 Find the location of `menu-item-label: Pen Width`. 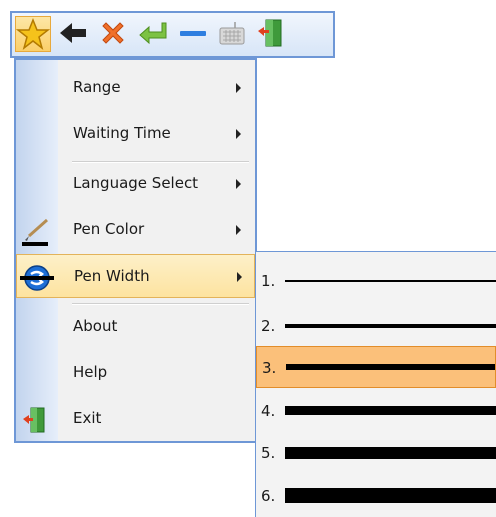

menu-item-label: Pen Width is located at coordinates (112, 276).